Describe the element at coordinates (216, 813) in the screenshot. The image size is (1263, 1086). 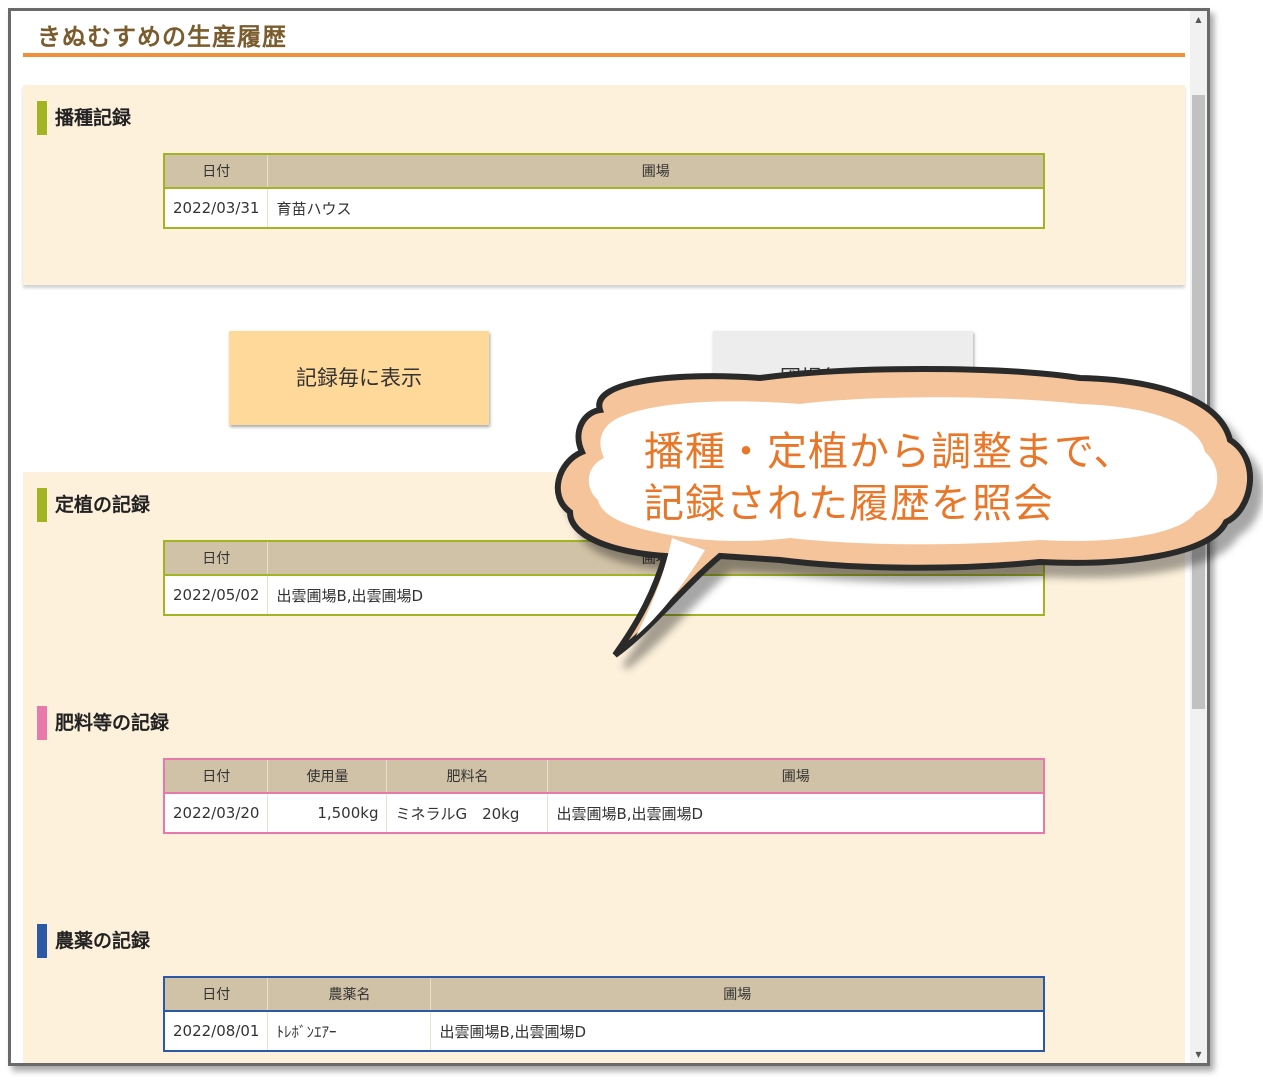
I see `cell-date: 2022/03/20` at that location.